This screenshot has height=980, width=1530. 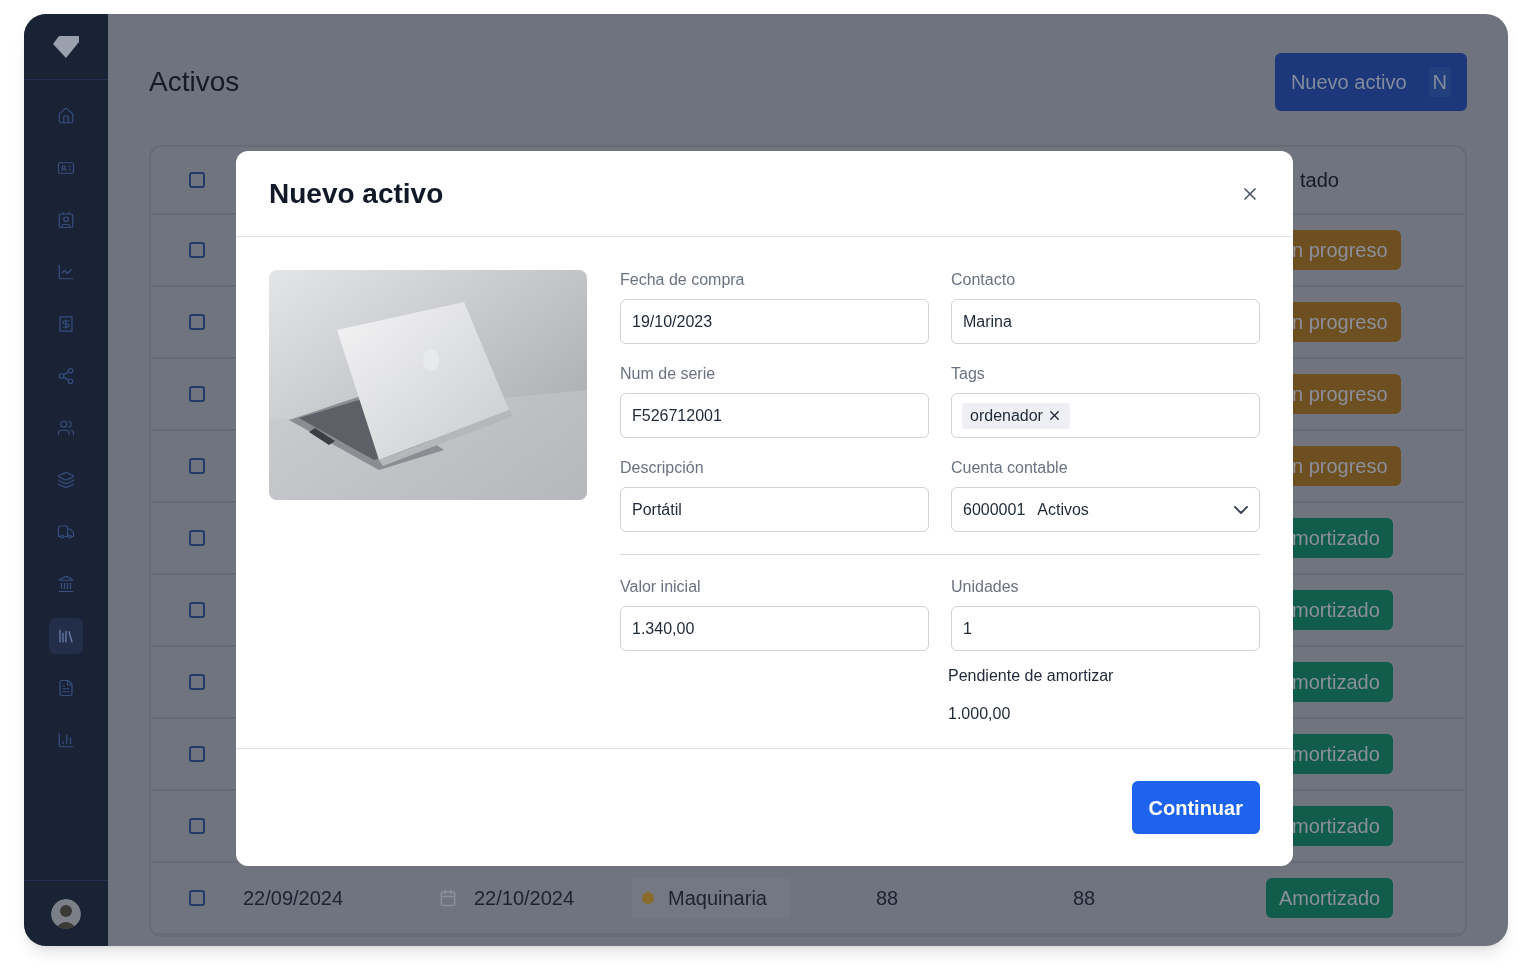 What do you see at coordinates (356, 193) in the screenshot?
I see `modal-title: Nuevo activo` at bounding box center [356, 193].